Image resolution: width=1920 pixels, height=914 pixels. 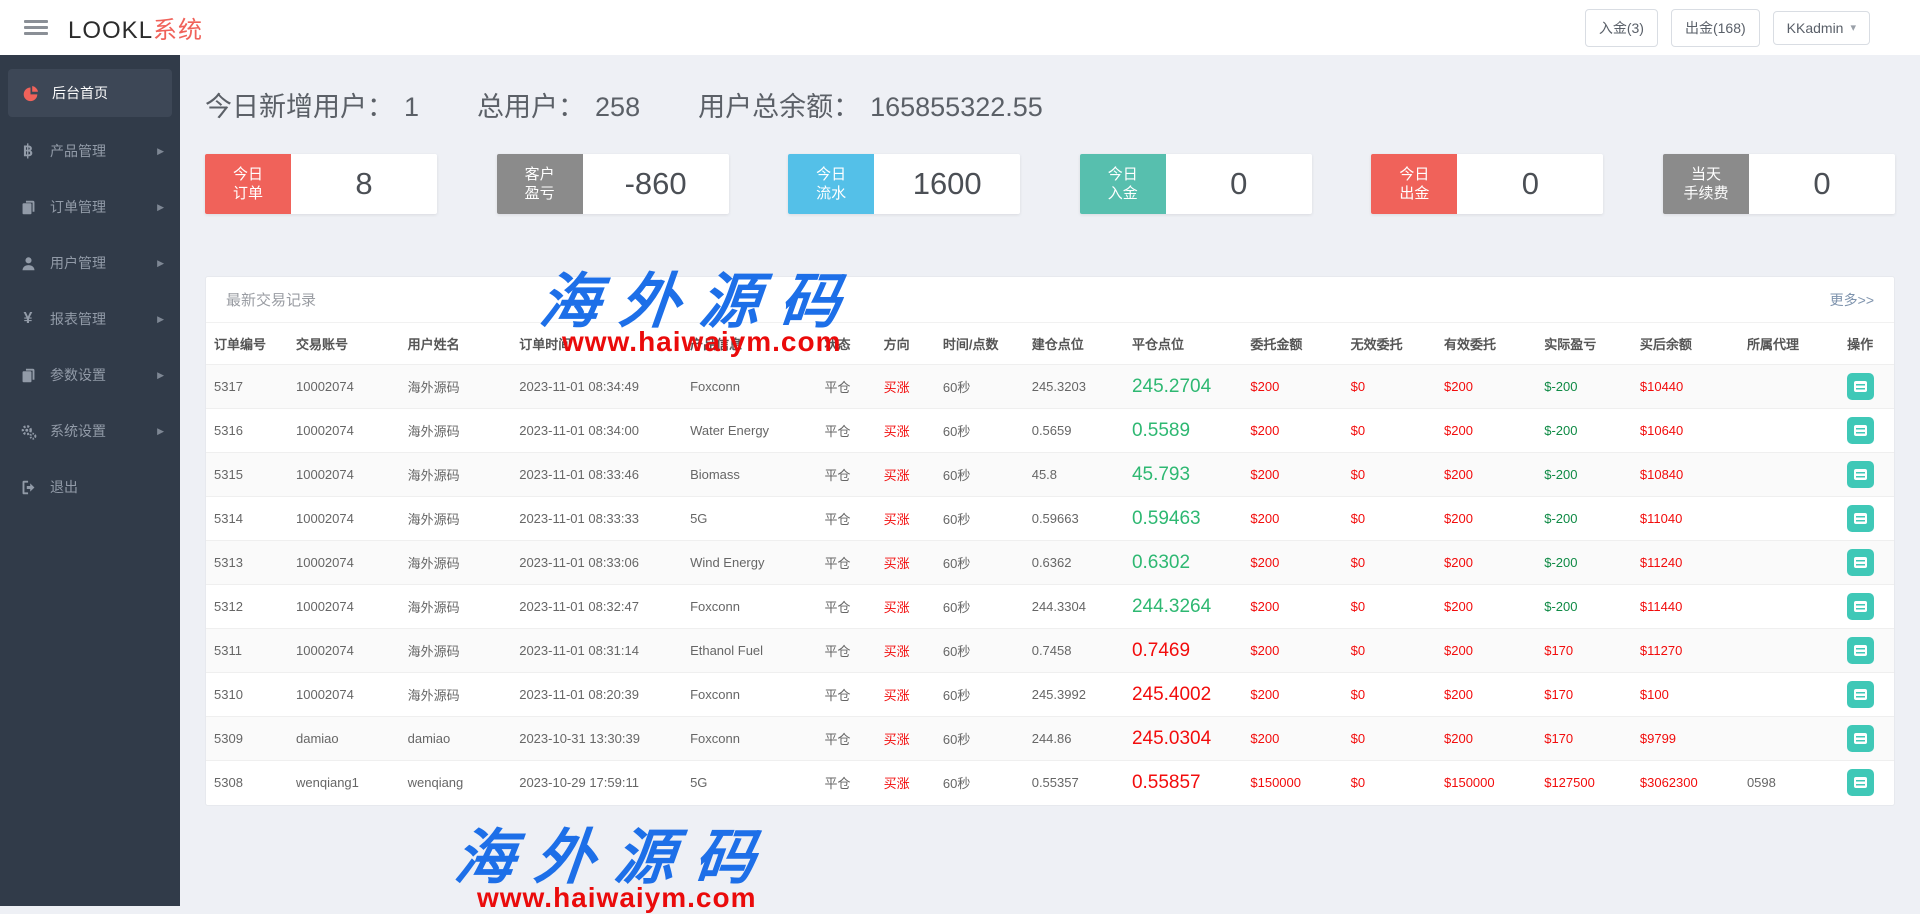 I want to click on table-cell-amount: $150000, so click(x=1292, y=782).